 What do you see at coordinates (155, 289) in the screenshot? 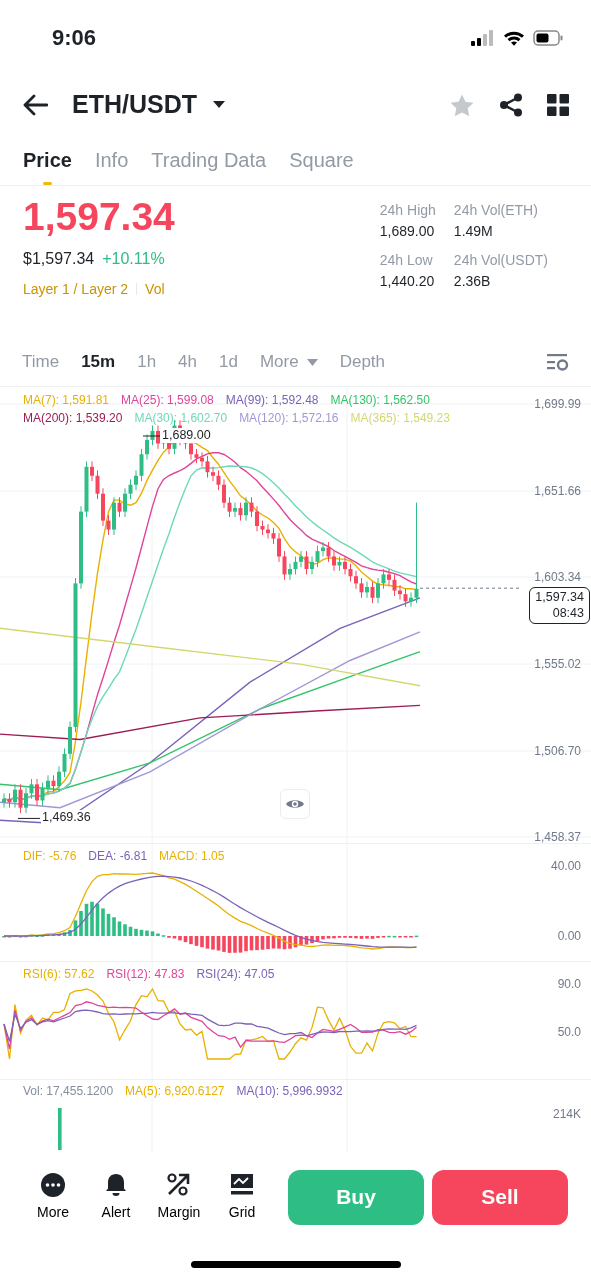
I see `category-tag: Vol` at bounding box center [155, 289].